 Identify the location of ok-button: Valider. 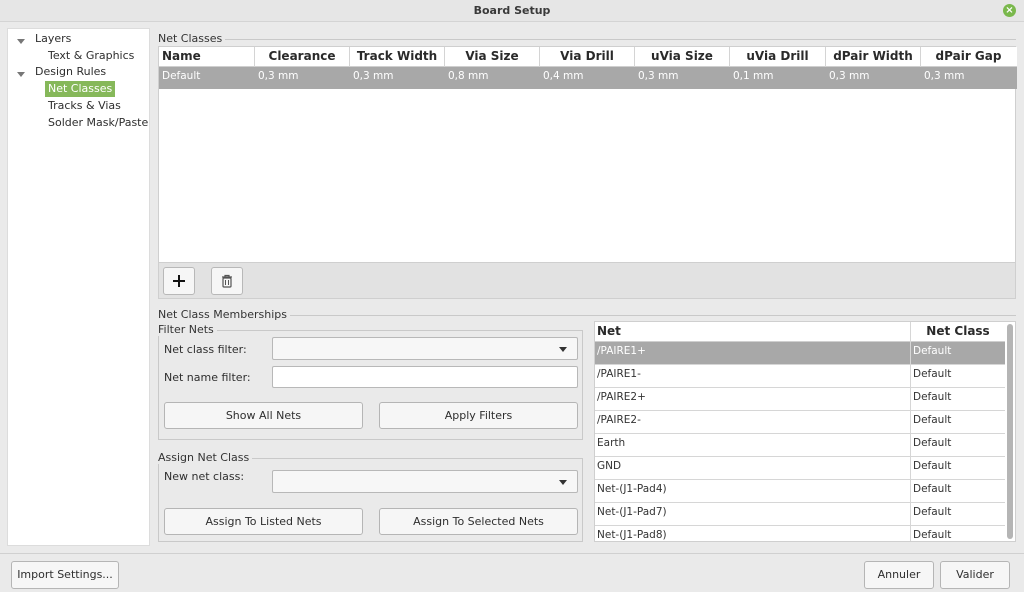
(975, 575).